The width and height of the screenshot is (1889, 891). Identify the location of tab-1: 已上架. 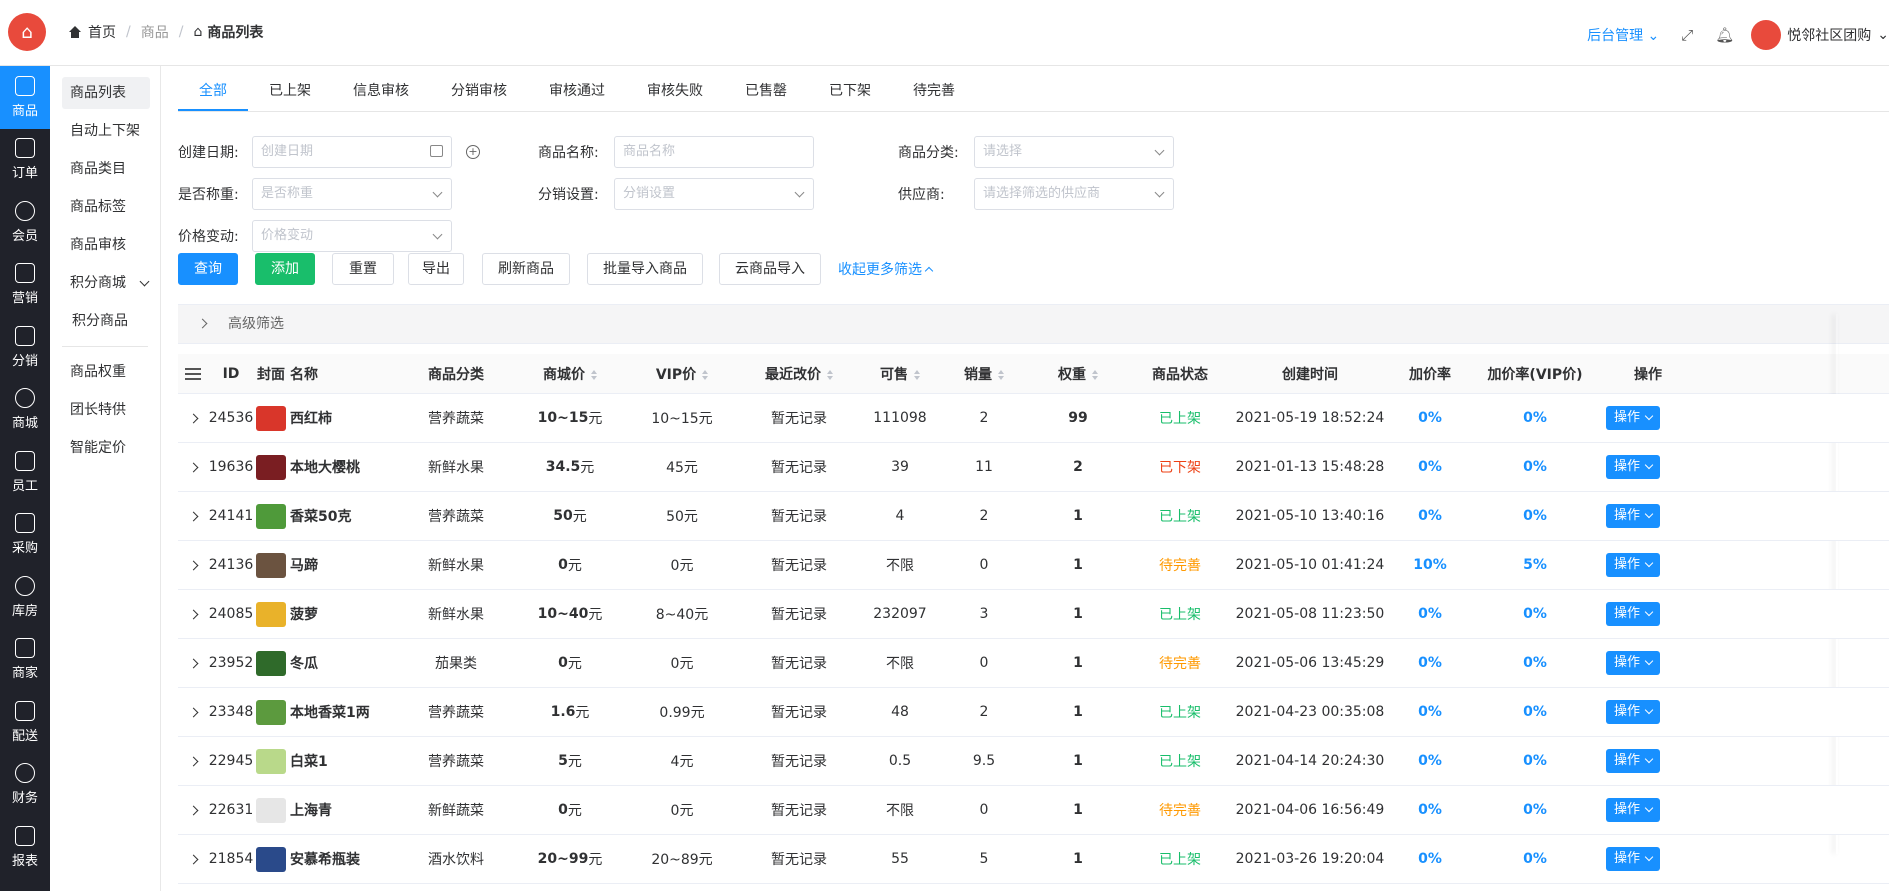
(290, 88).